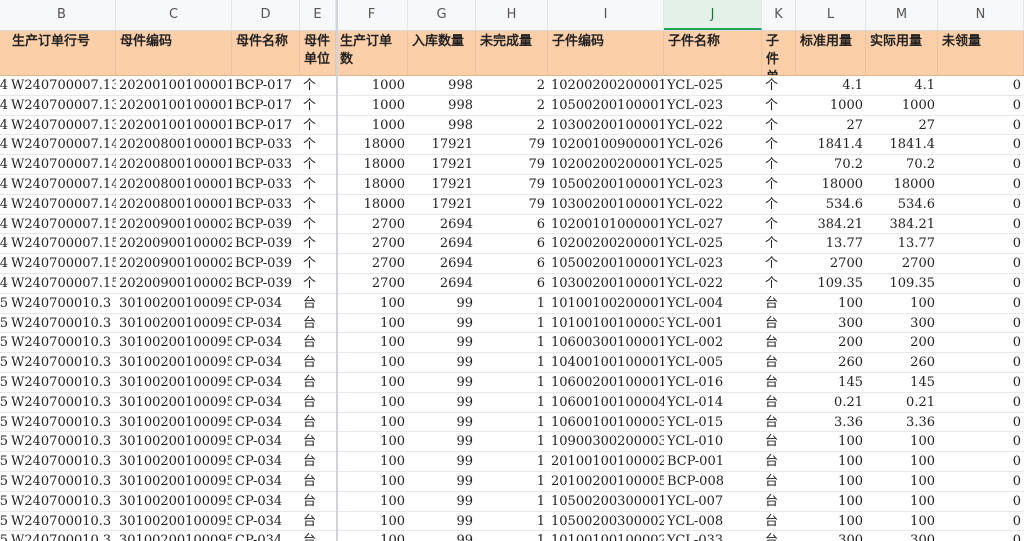 This screenshot has width=1024, height=541. I want to click on row-cell-m: 534.6, so click(902, 204).